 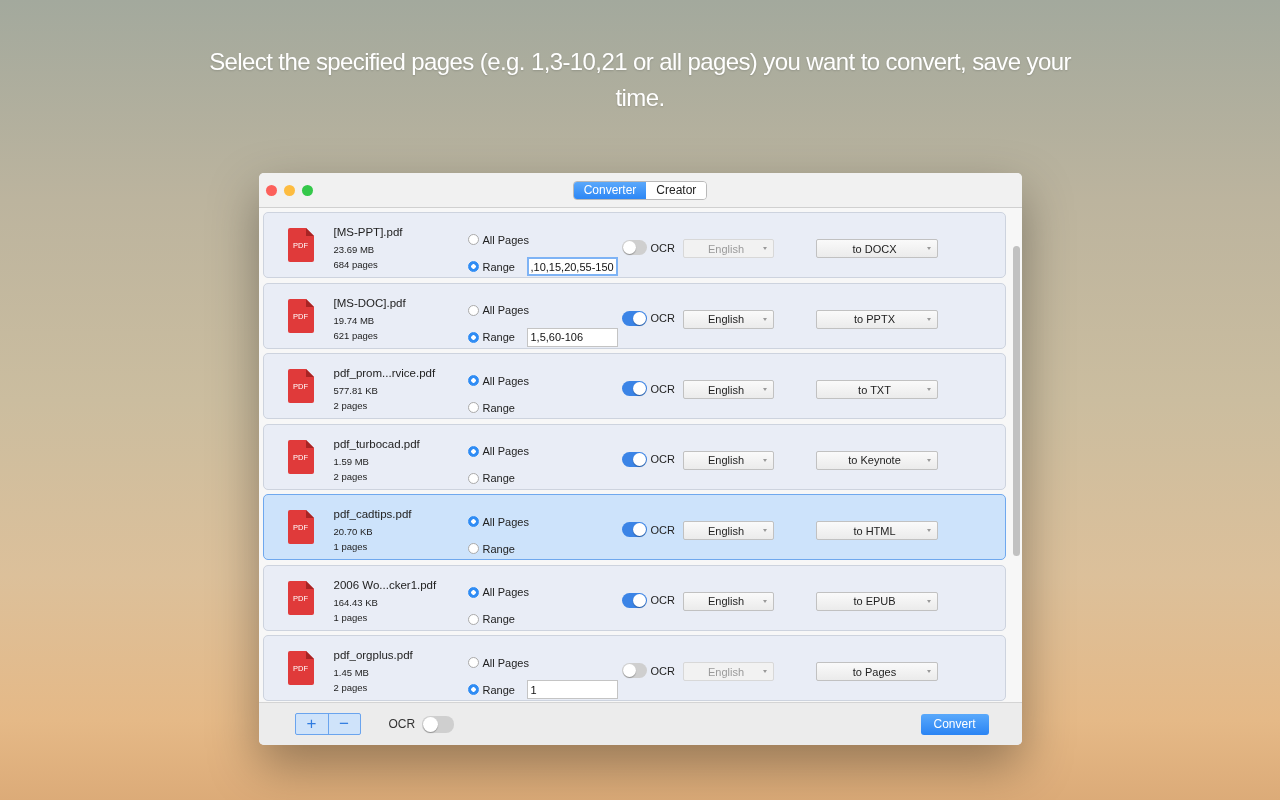 What do you see at coordinates (876, 460) in the screenshot?
I see `format-dropdown: to Keynote` at bounding box center [876, 460].